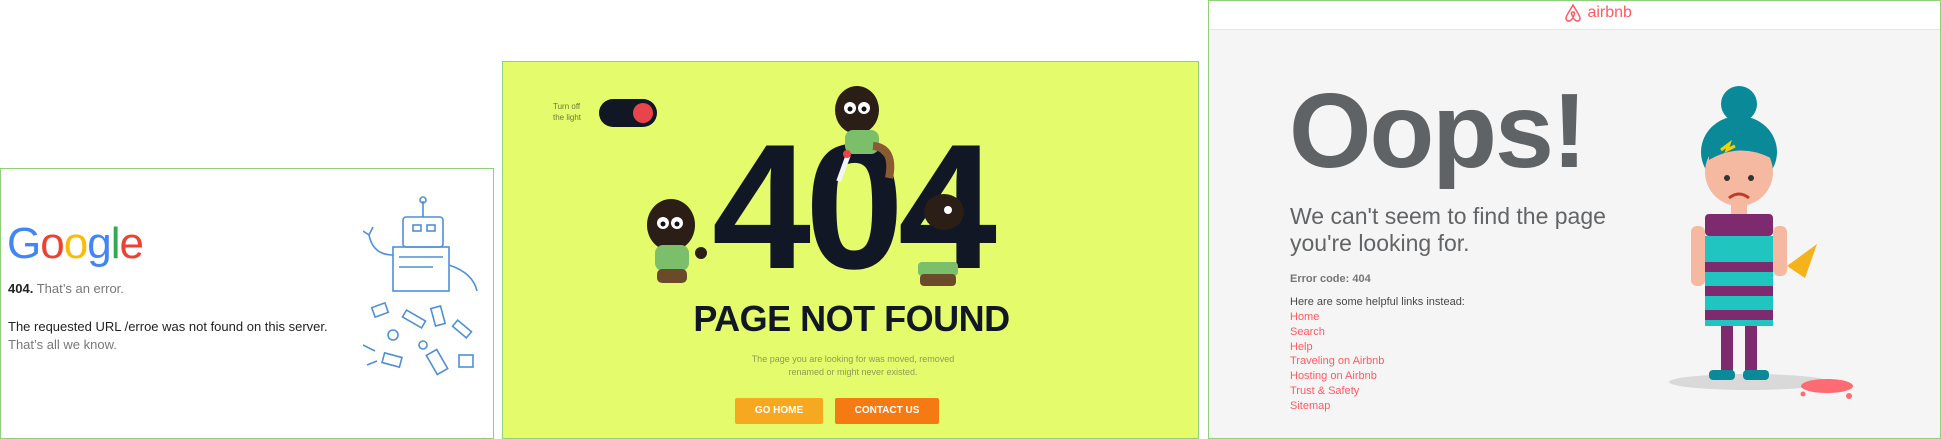 The image size is (1941, 439). I want to click on character-top-illustration, so click(865, 134).